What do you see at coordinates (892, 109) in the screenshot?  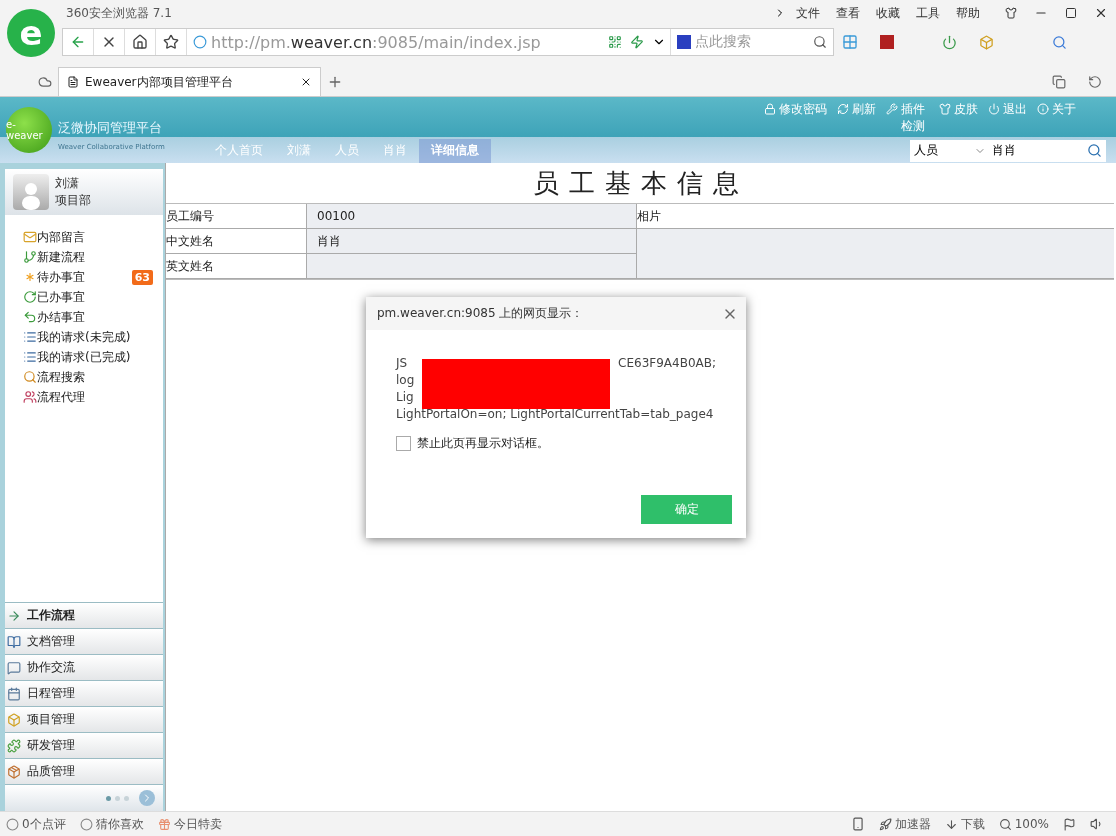 I see `wrench-icon` at bounding box center [892, 109].